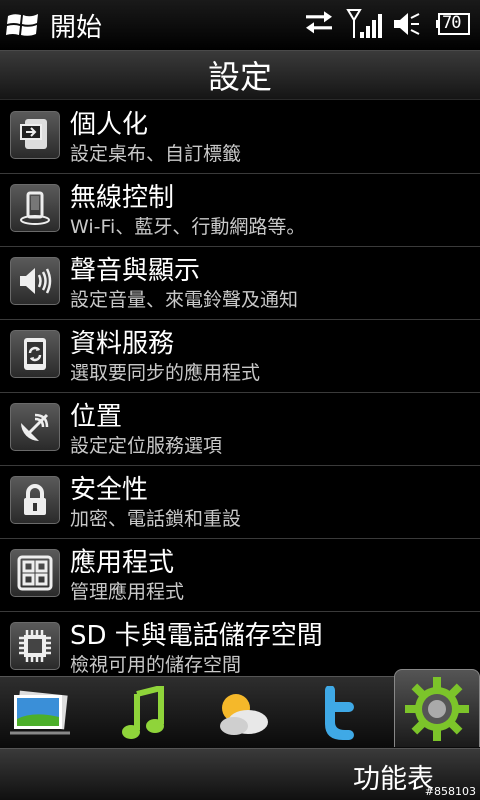 The width and height of the screenshot is (480, 800). I want to click on tab-music, so click(144, 714).